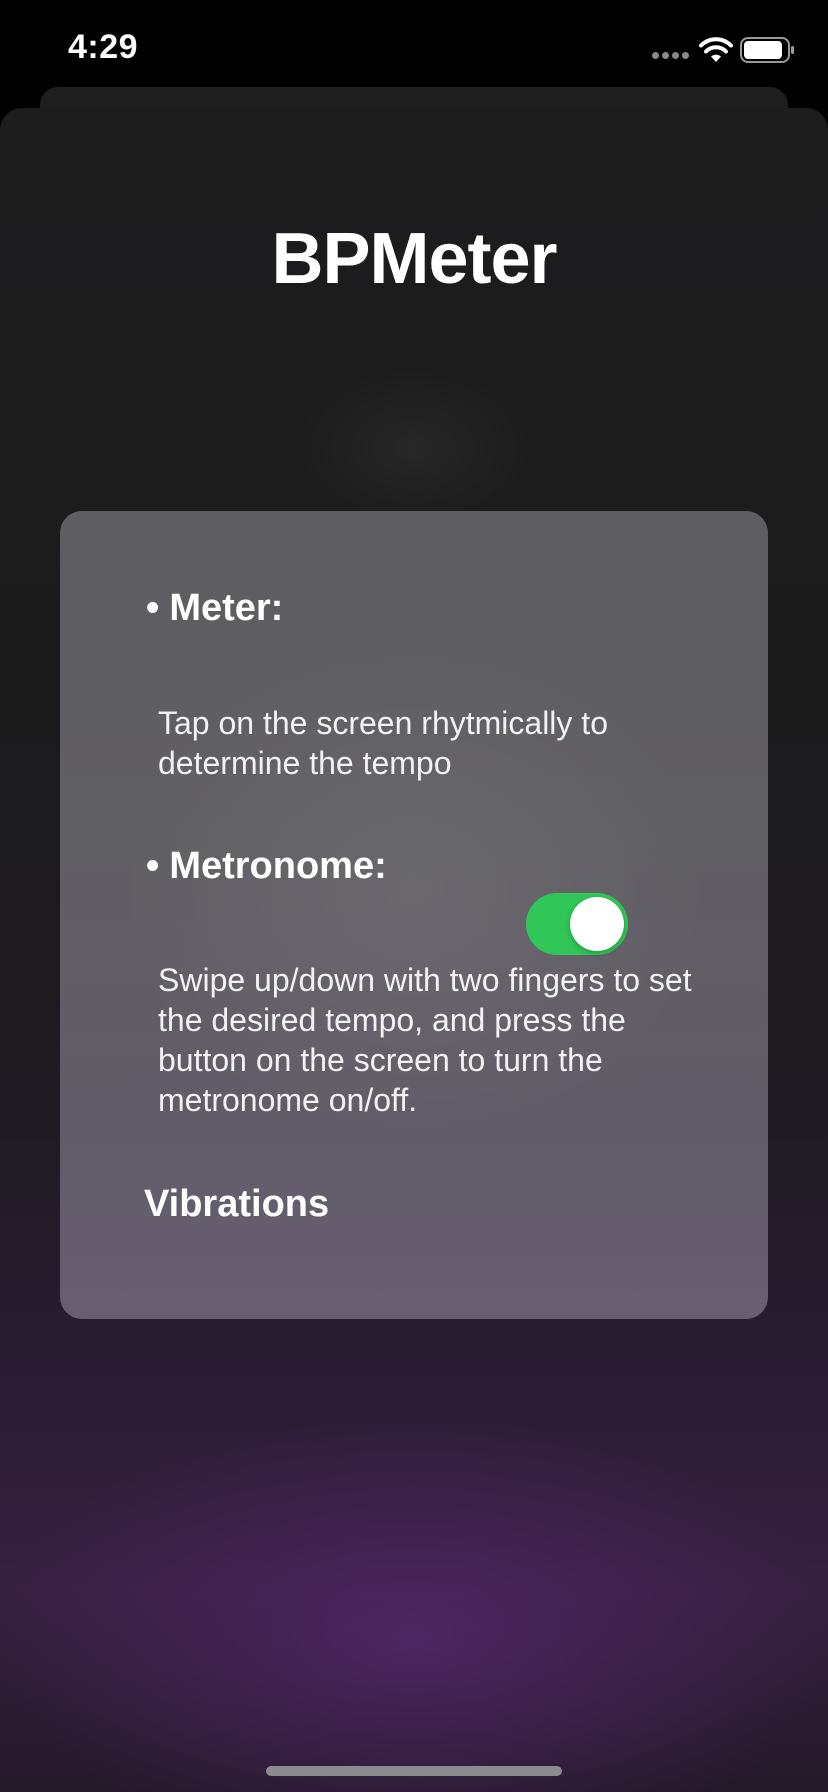 Image resolution: width=828 pixels, height=1792 pixels. Describe the element at coordinates (226, 608) in the screenshot. I see `meter-heading-label: Meter:` at that location.